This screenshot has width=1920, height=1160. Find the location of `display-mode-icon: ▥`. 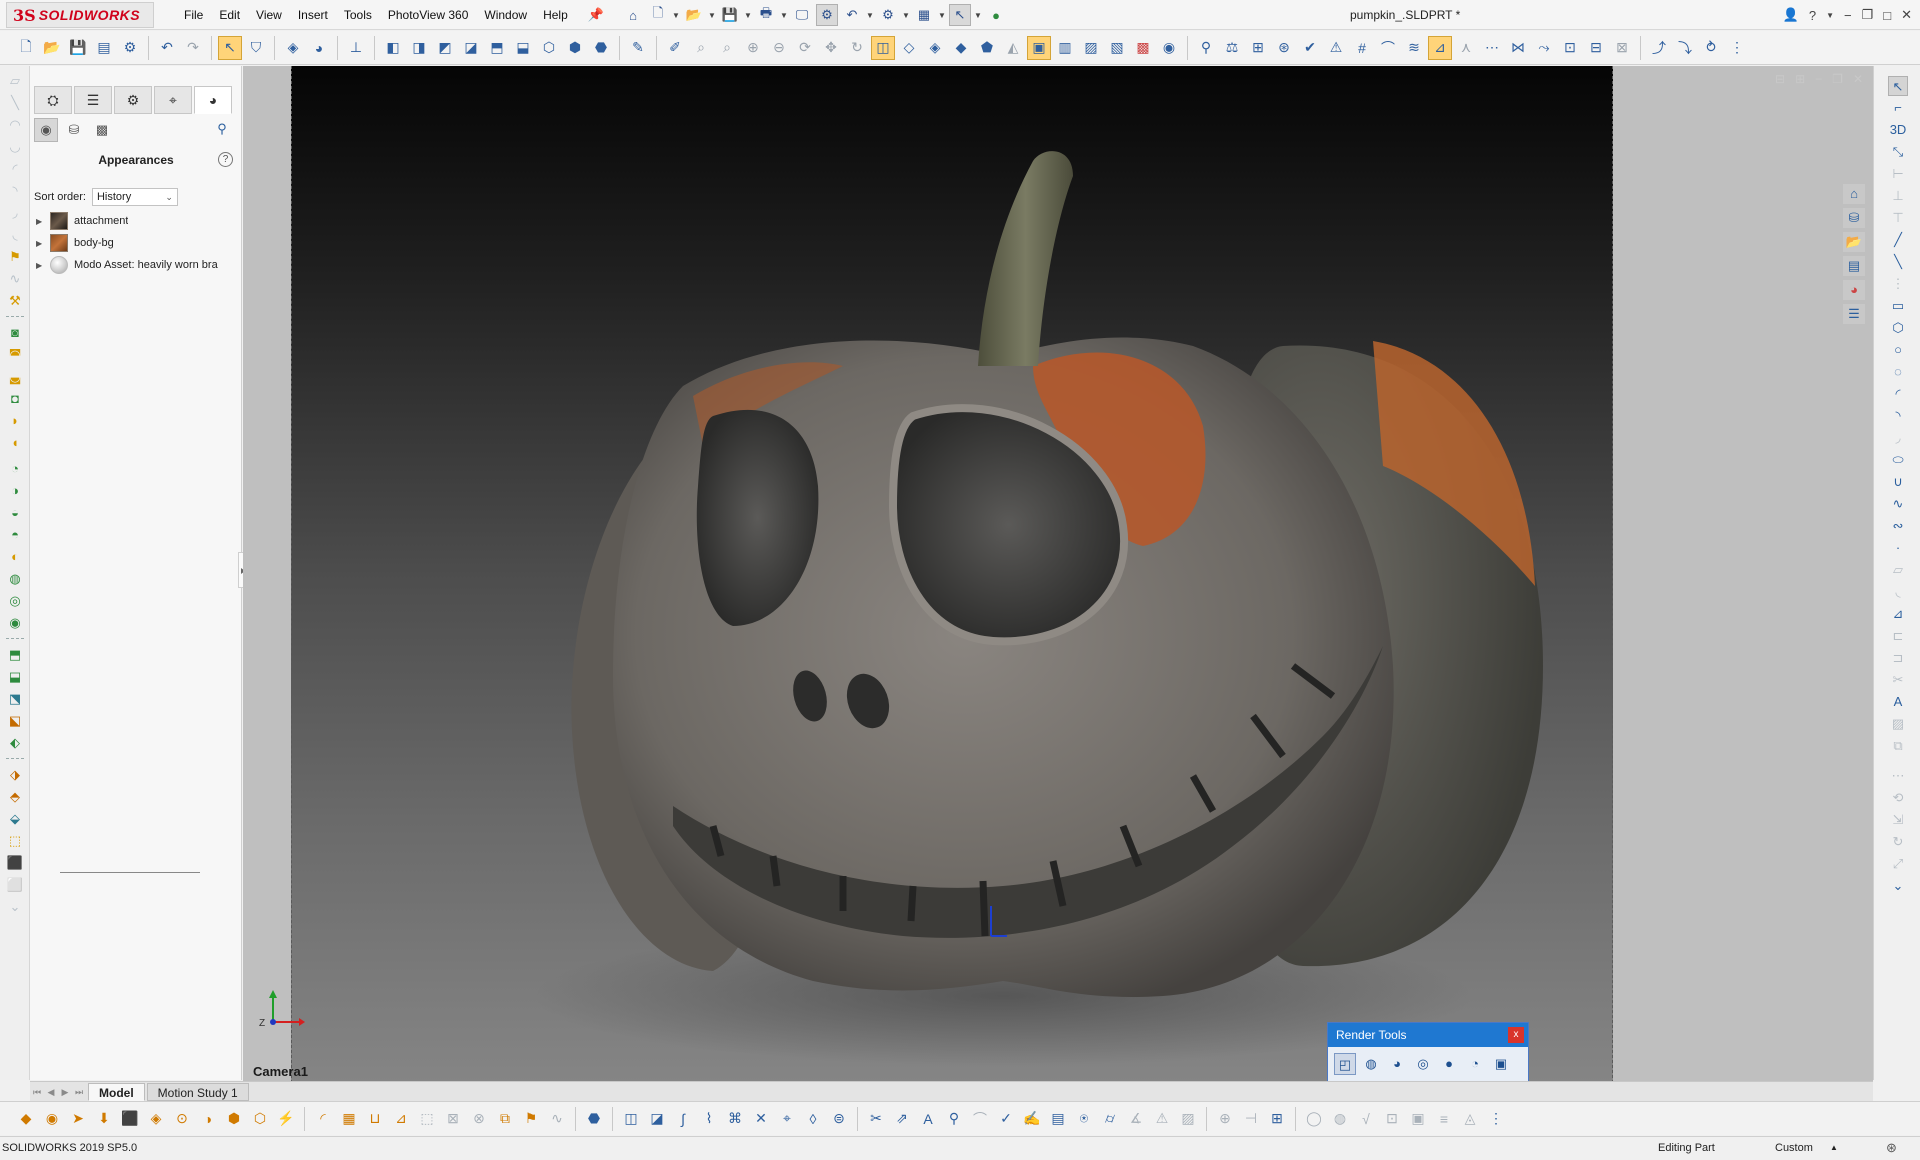

display-mode-icon: ▥ is located at coordinates (1065, 48).